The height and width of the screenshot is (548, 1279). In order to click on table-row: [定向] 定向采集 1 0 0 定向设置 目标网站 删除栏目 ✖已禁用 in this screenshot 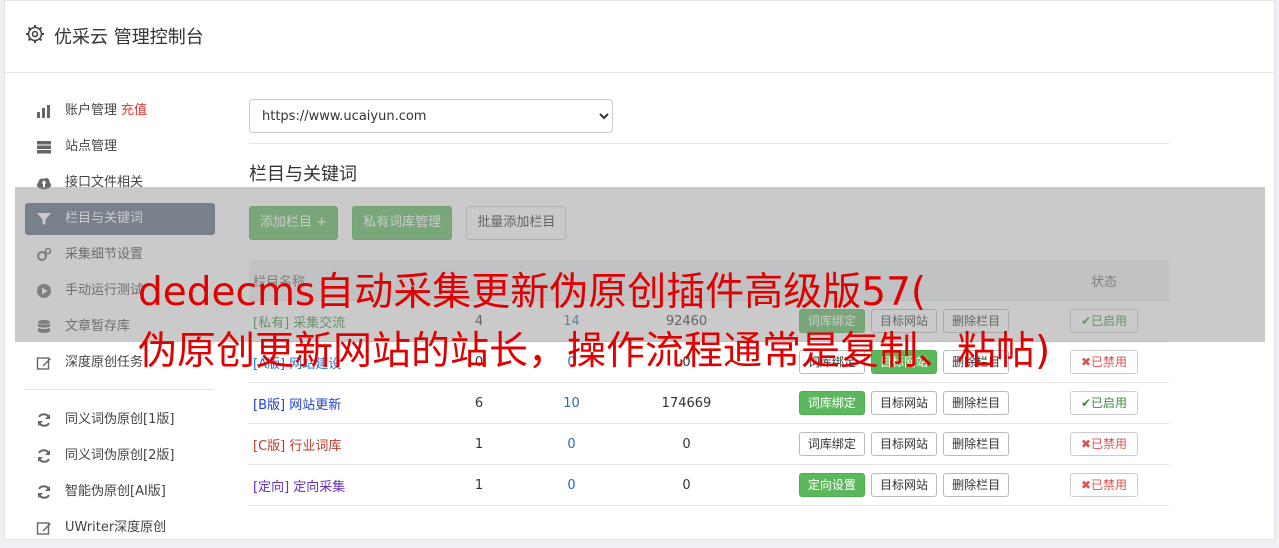, I will do `click(709, 485)`.